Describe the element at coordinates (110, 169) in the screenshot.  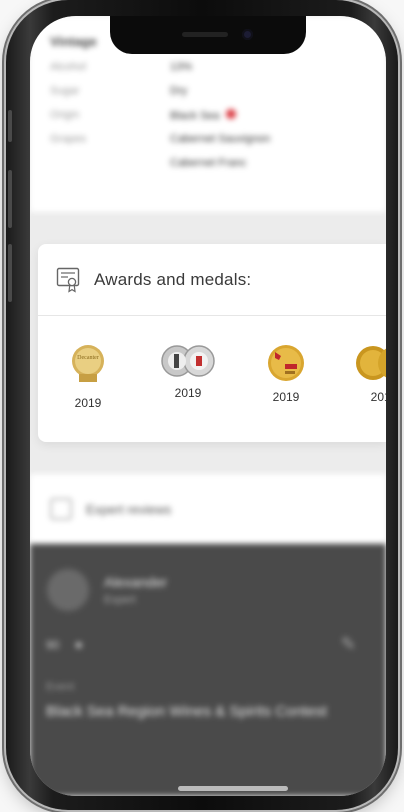
I see `spec-key` at that location.